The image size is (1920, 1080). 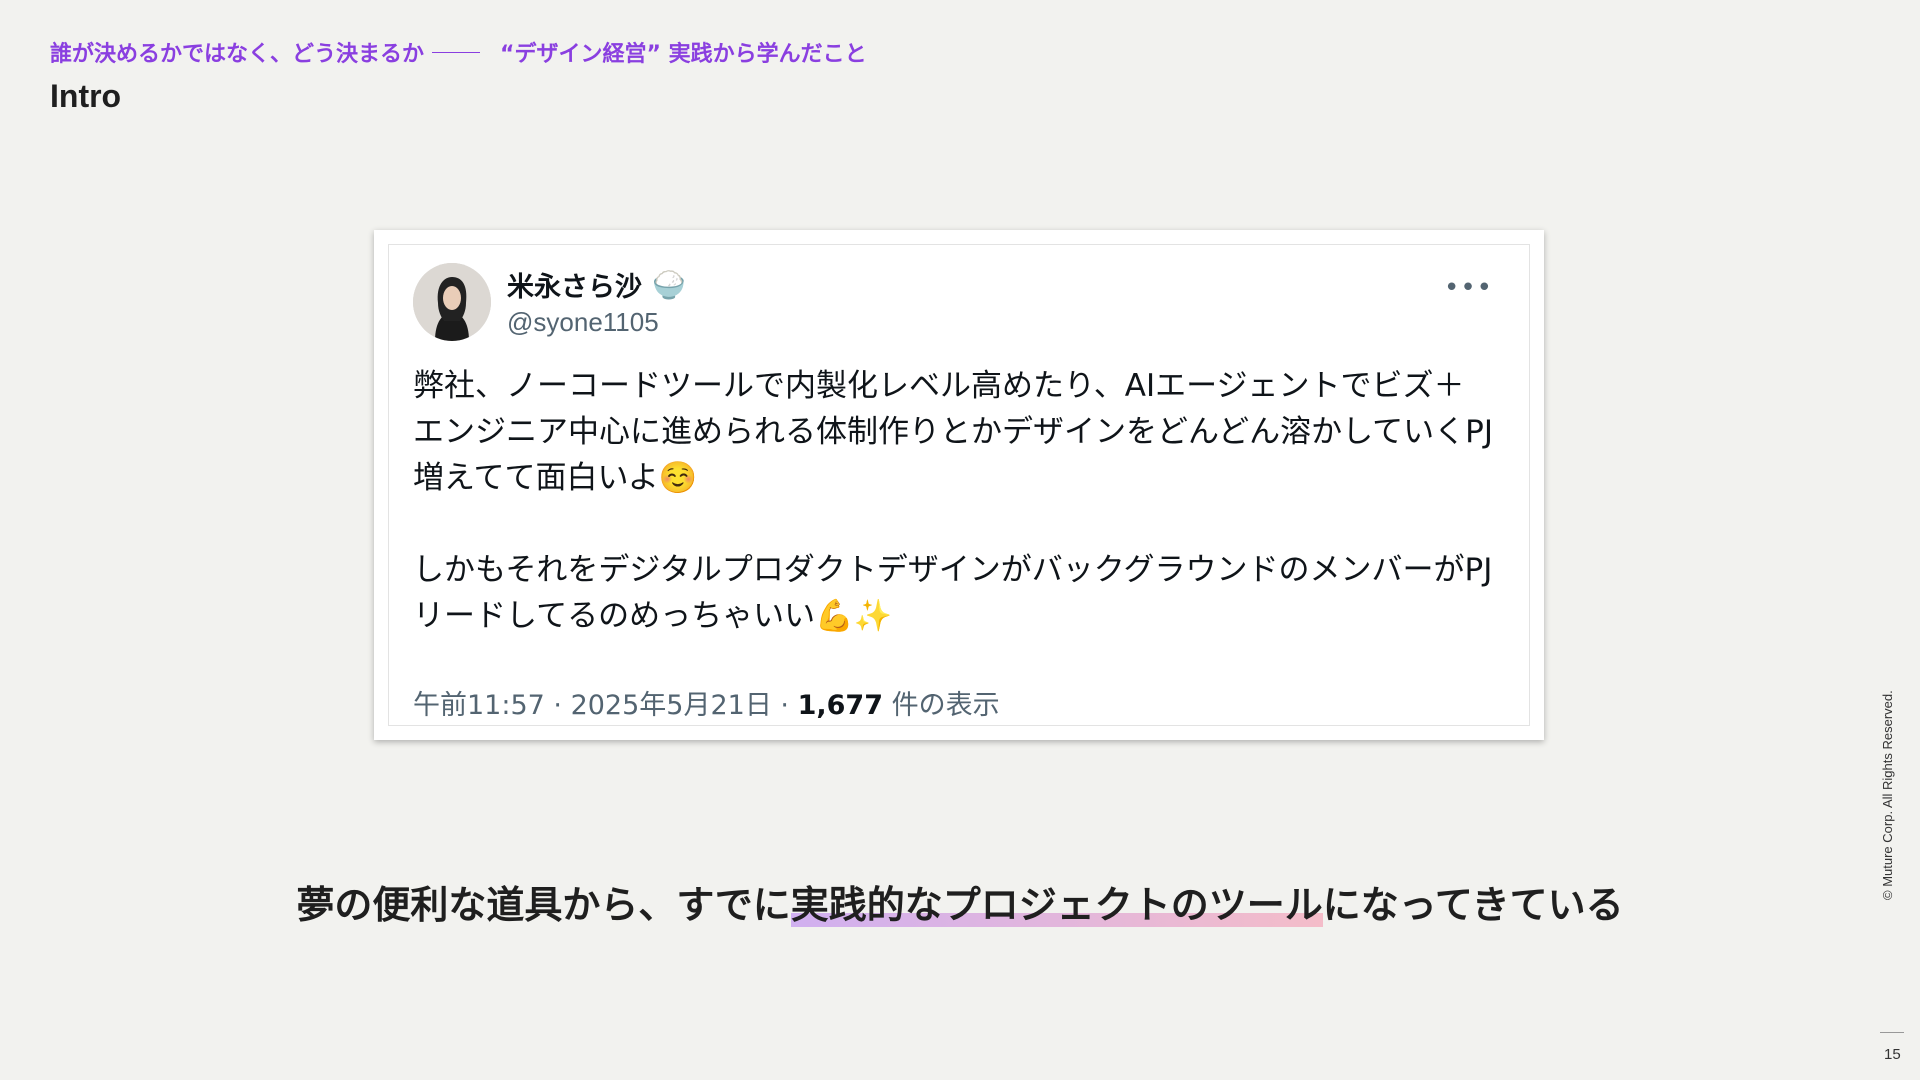 I want to click on more-horizontal-icon: •••, so click(x=1468, y=288).